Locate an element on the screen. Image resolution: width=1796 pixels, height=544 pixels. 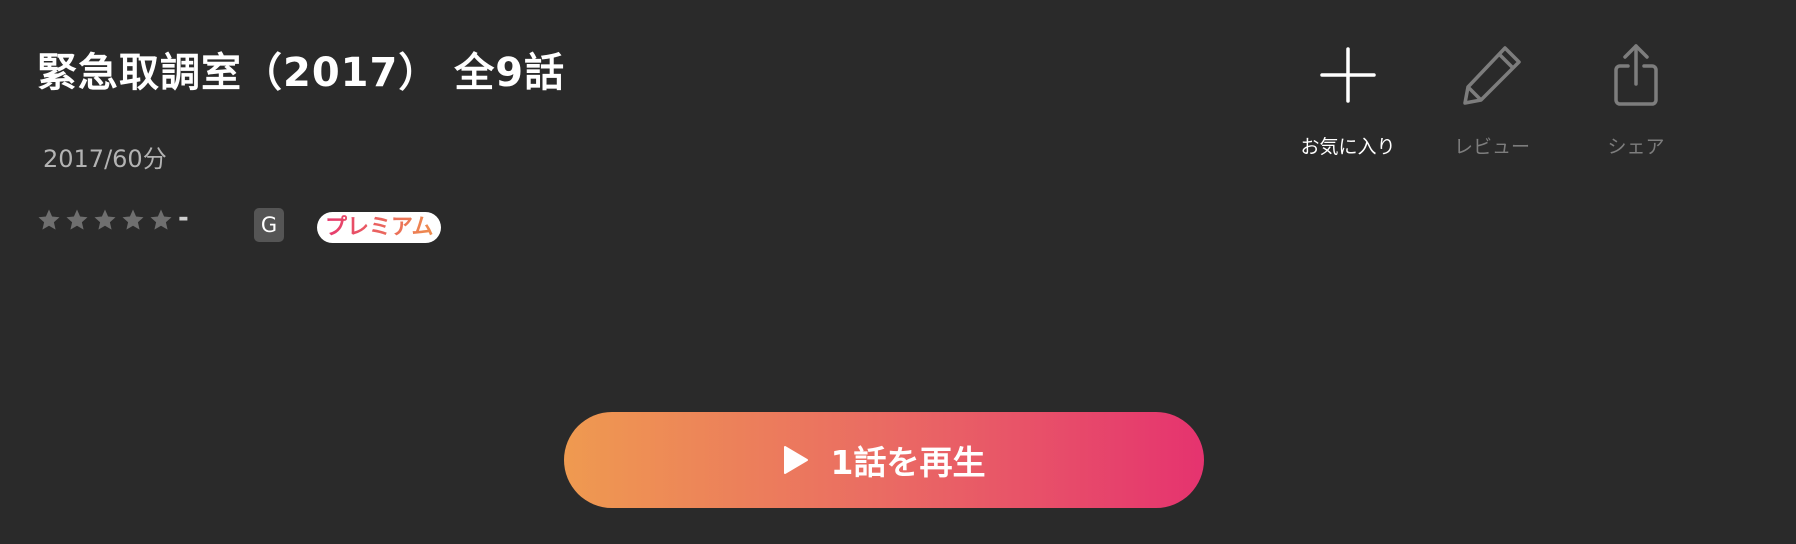
age-rating-badge: G is located at coordinates (269, 225).